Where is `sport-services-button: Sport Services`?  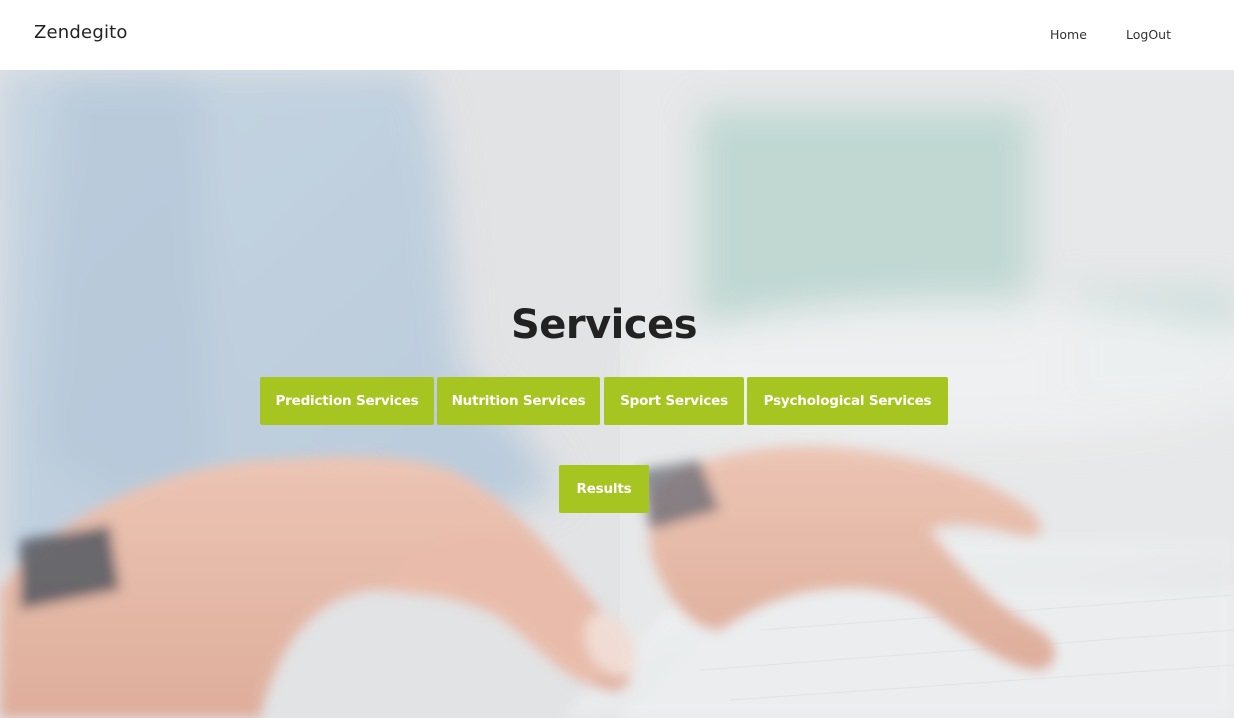
sport-services-button: Sport Services is located at coordinates (674, 401).